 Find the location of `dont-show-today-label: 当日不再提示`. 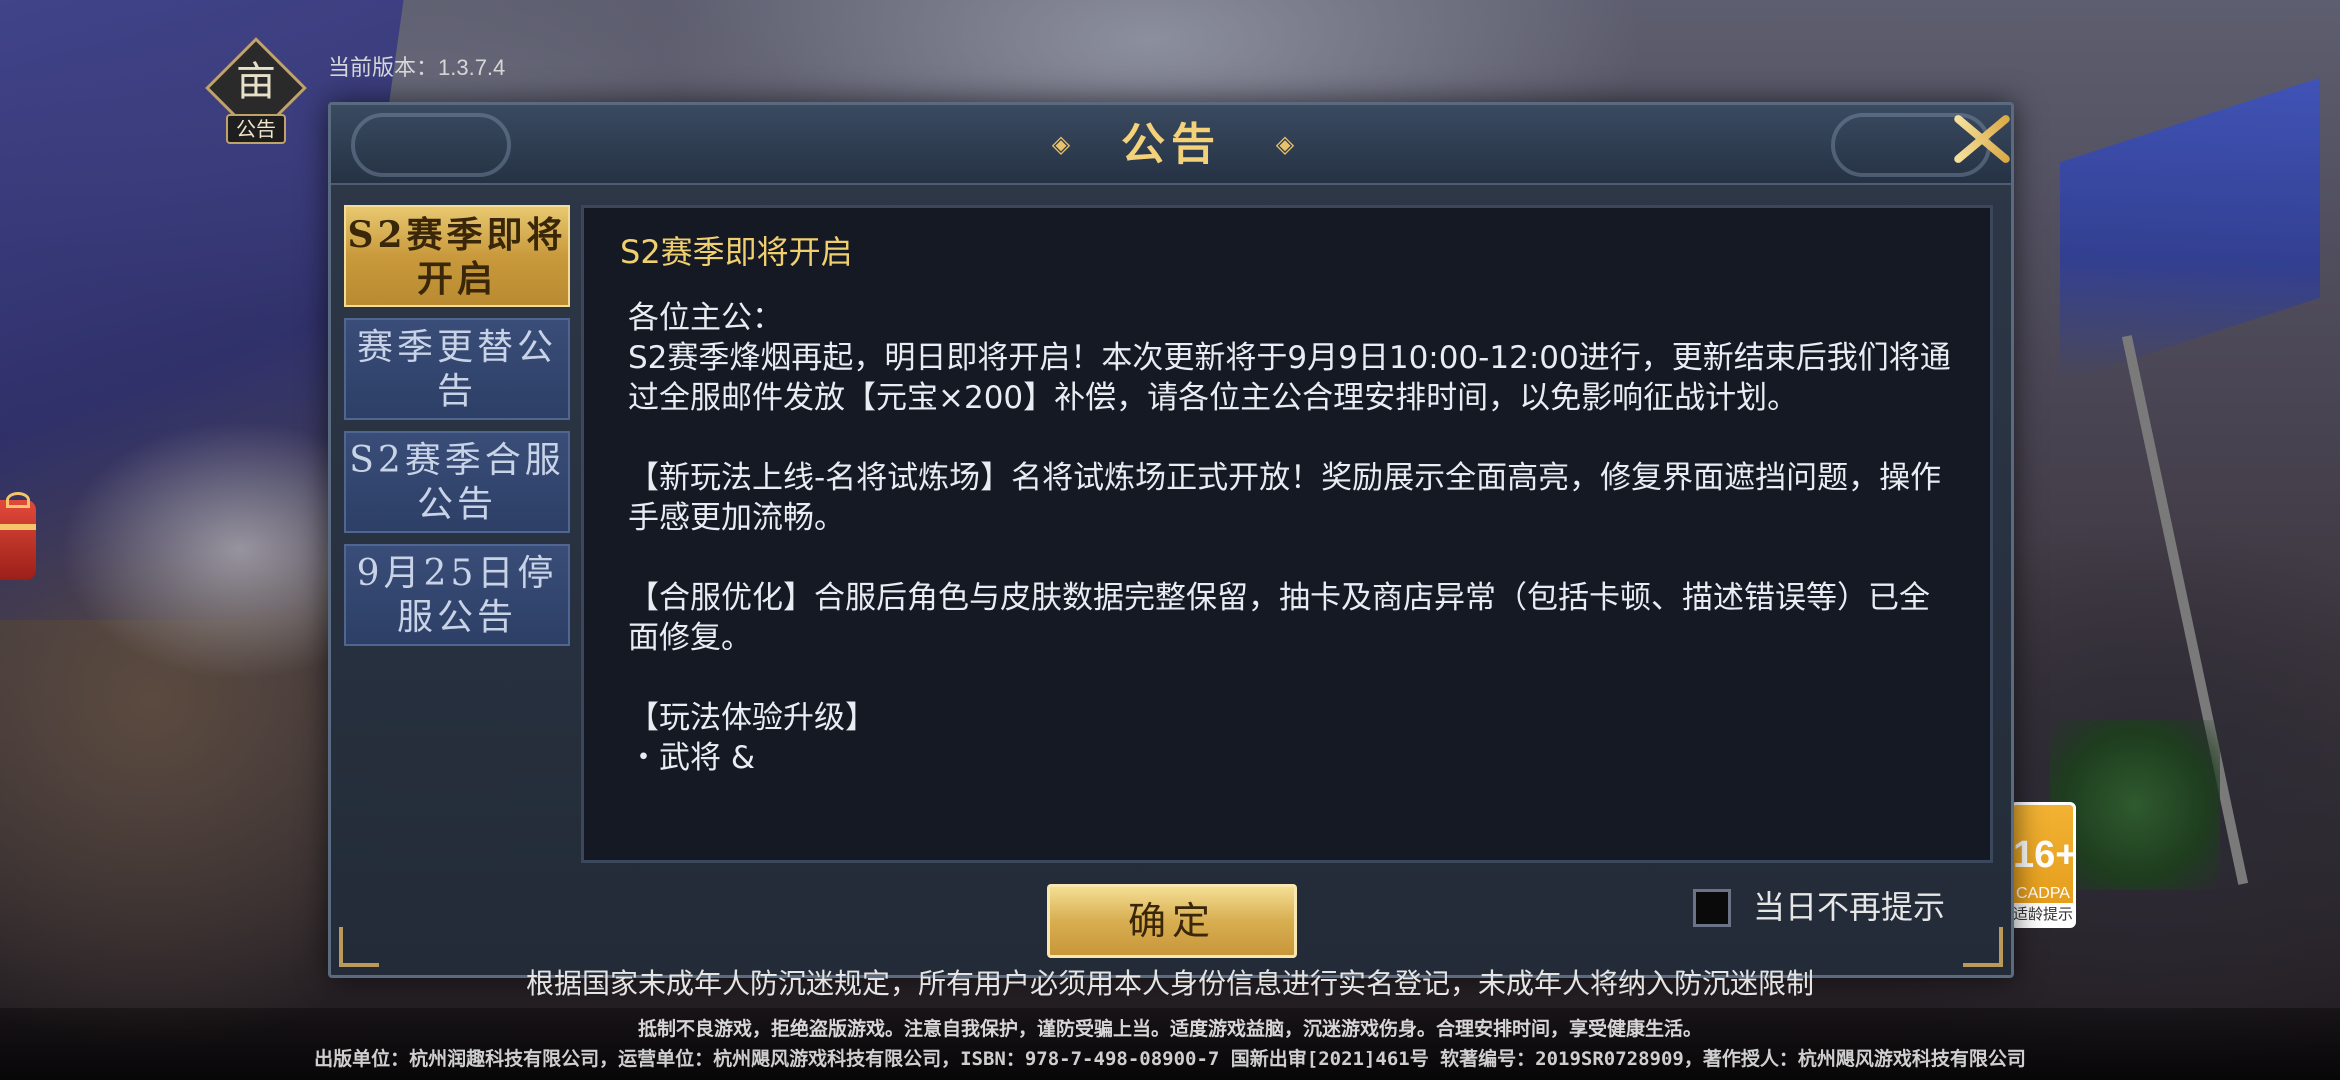

dont-show-today-label: 当日不再提示 is located at coordinates (1849, 907).